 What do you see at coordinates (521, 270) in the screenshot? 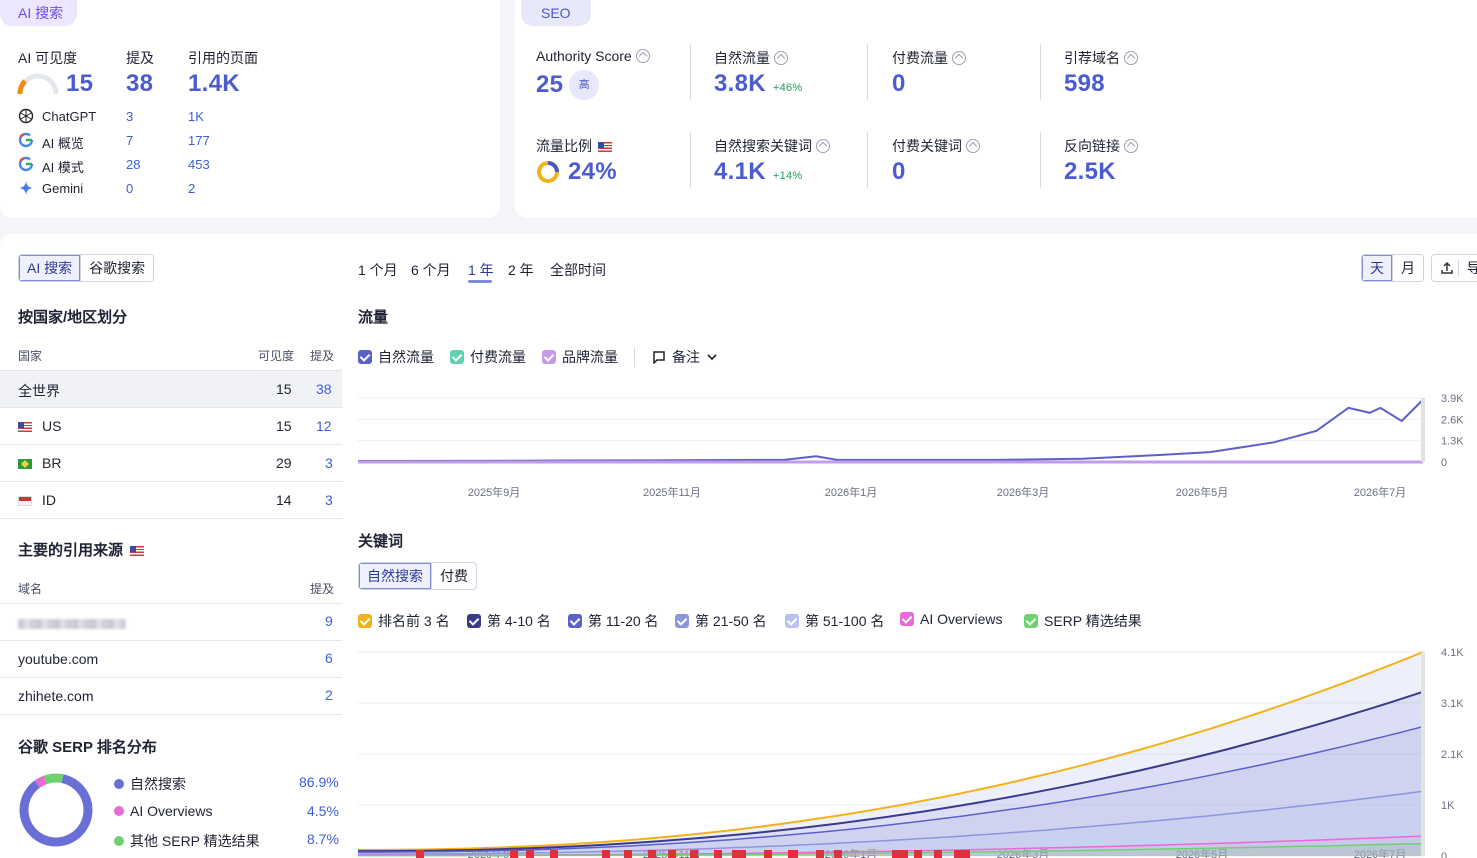
I see `range-tab-2y: 2 年` at bounding box center [521, 270].